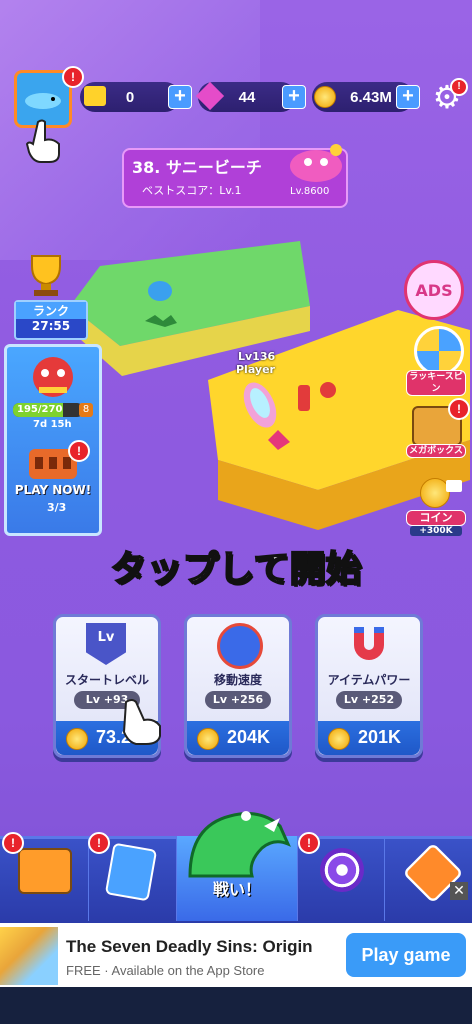 This screenshot has width=472, height=1024. Describe the element at coordinates (95, 96) in the screenshot. I see `ticket-icon` at that location.